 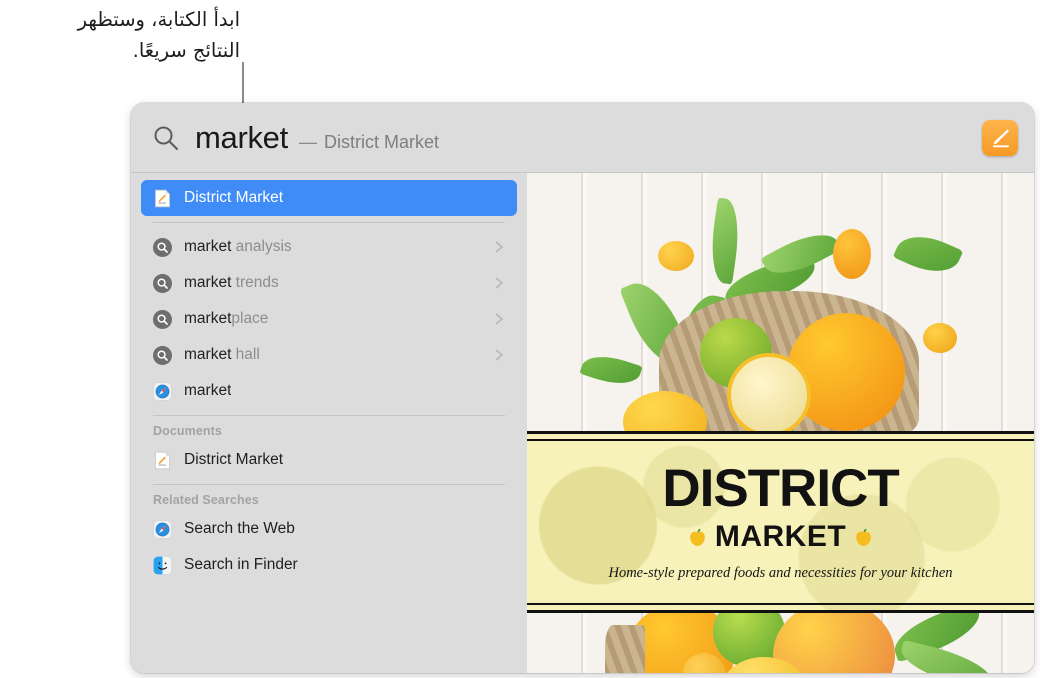 I want to click on search-query-text: market, so click(x=241, y=137).